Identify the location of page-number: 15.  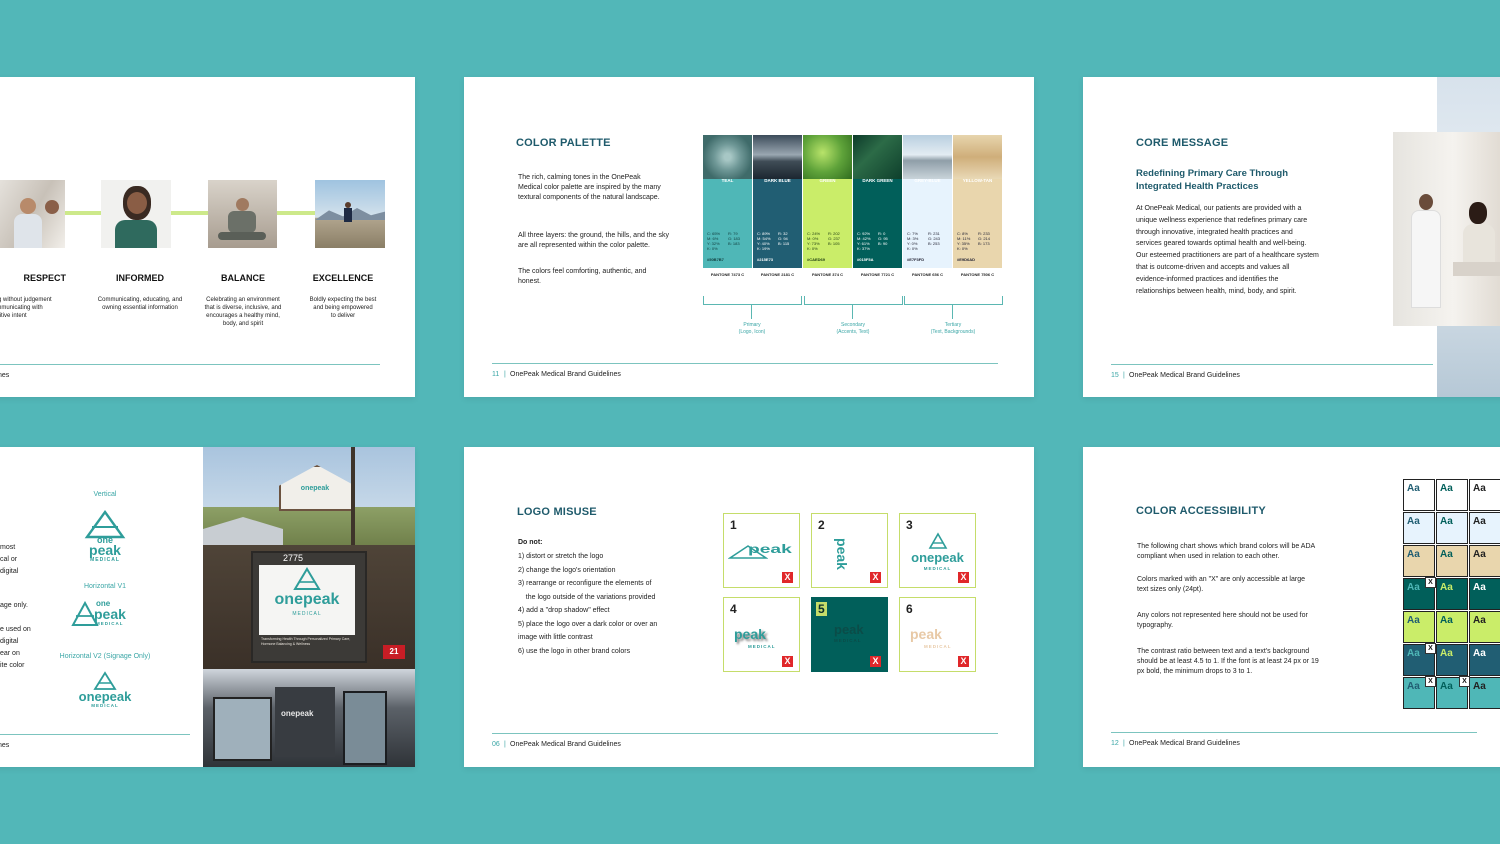
(1115, 375).